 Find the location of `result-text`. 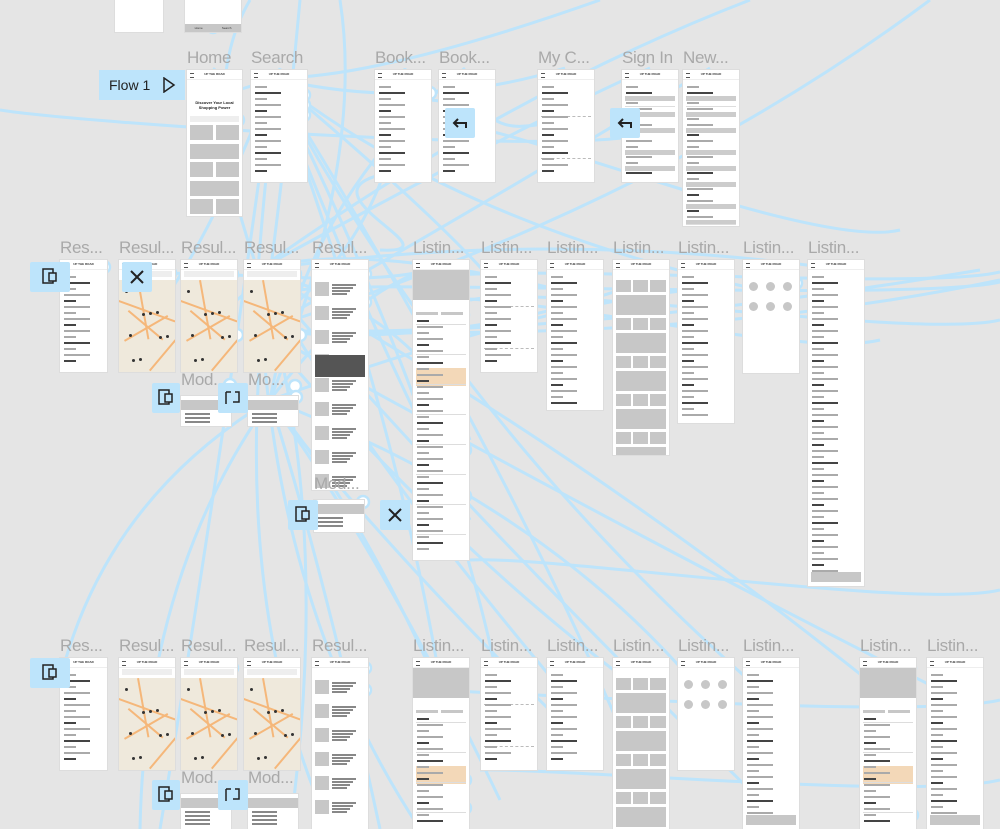

result-text is located at coordinates (339, 812).